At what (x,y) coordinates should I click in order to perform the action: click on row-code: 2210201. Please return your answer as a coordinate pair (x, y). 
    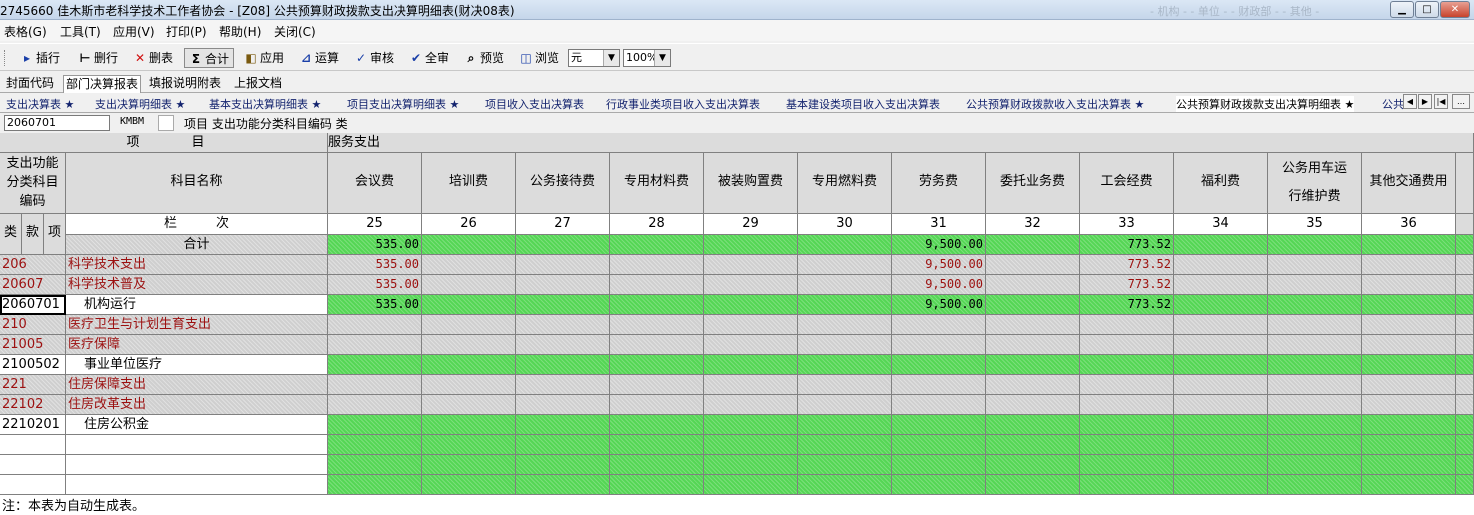
    Looking at the image, I should click on (33, 425).